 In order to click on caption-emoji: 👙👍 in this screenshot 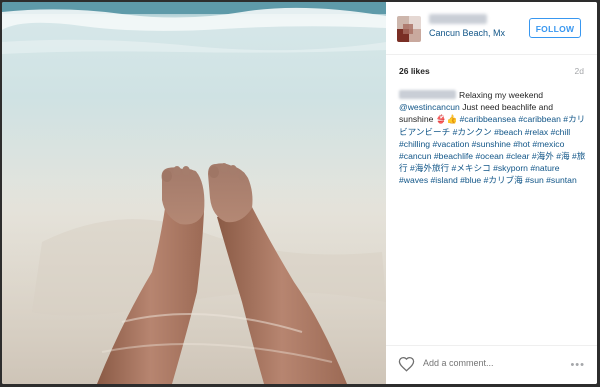, I will do `click(446, 119)`.